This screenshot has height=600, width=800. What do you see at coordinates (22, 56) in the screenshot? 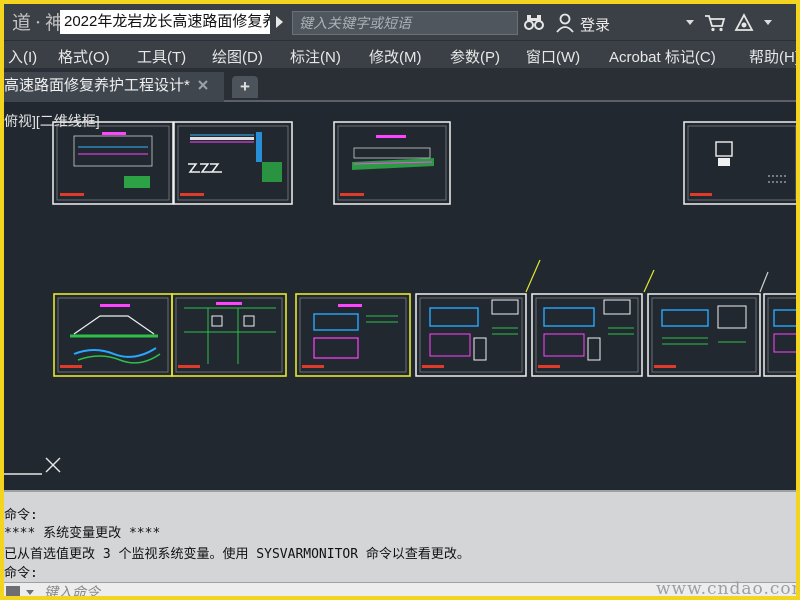
I see `menu-insert: 入(I)` at bounding box center [22, 56].